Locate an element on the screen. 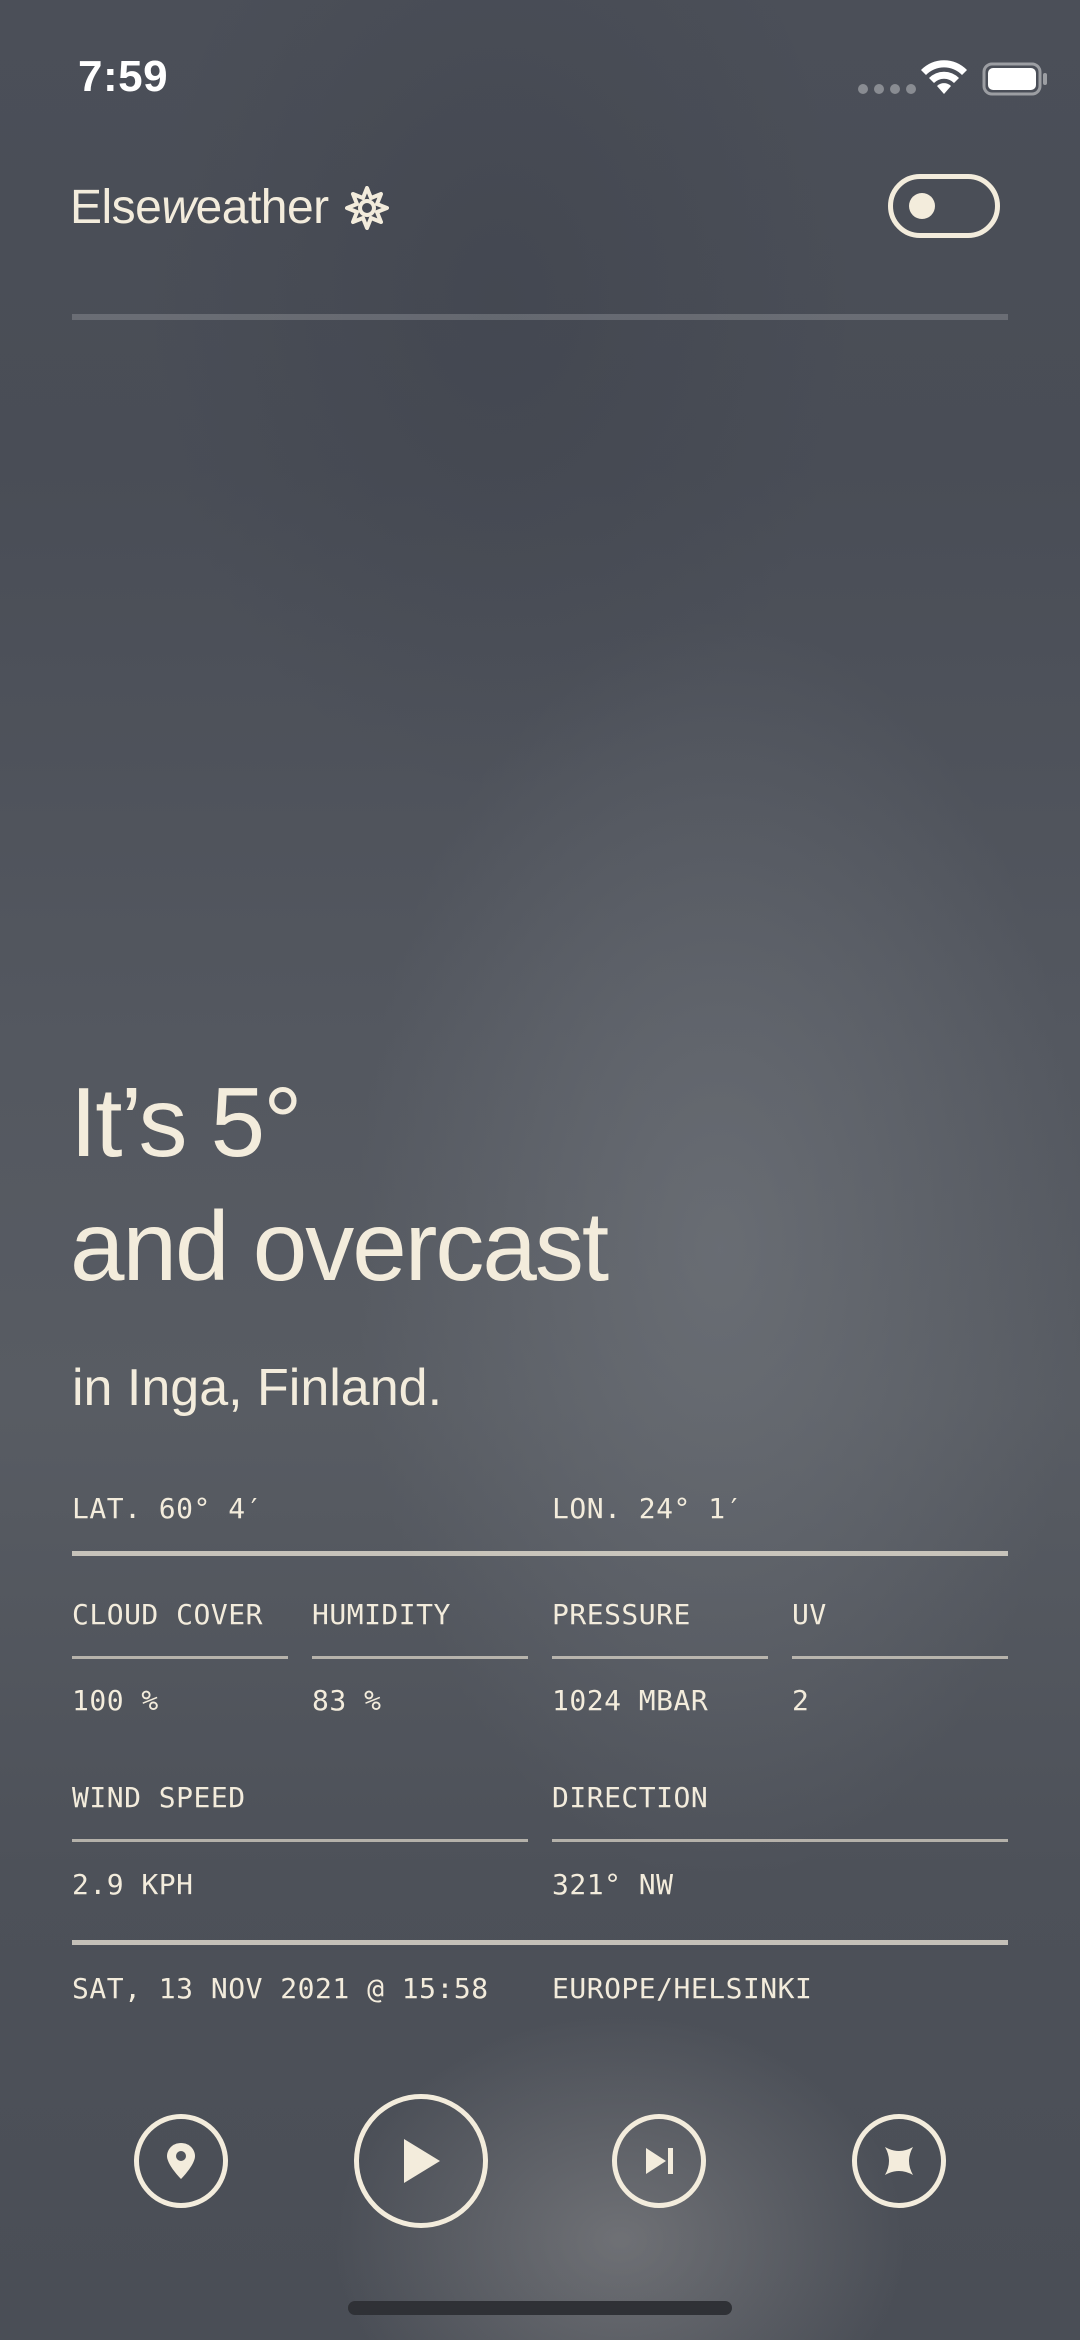 Image resolution: width=1080 pixels, height=2340 pixels. timezone-text: EUROPE/HELSINKI is located at coordinates (682, 1988).